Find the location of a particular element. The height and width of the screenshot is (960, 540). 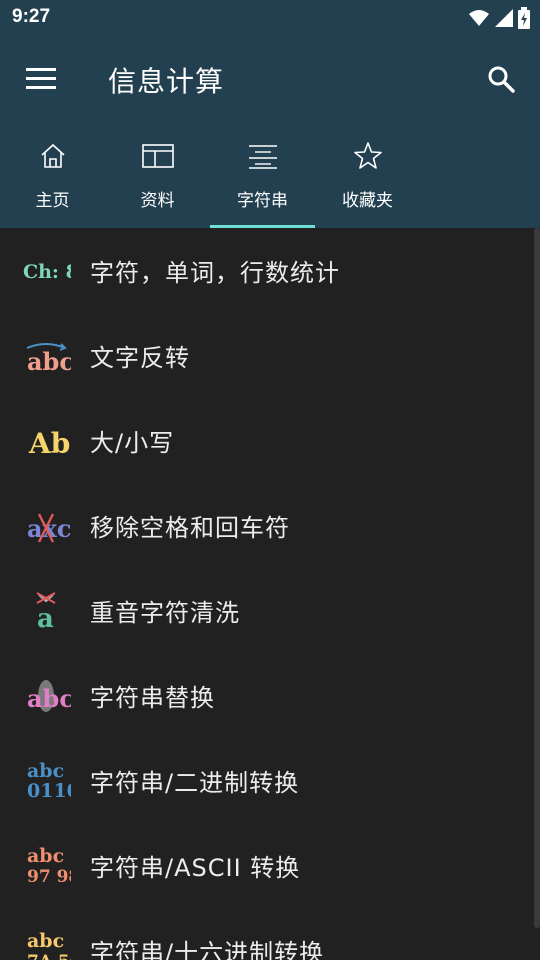

hex-icon-text-bottom: 7A 5C is located at coordinates (49, 956).